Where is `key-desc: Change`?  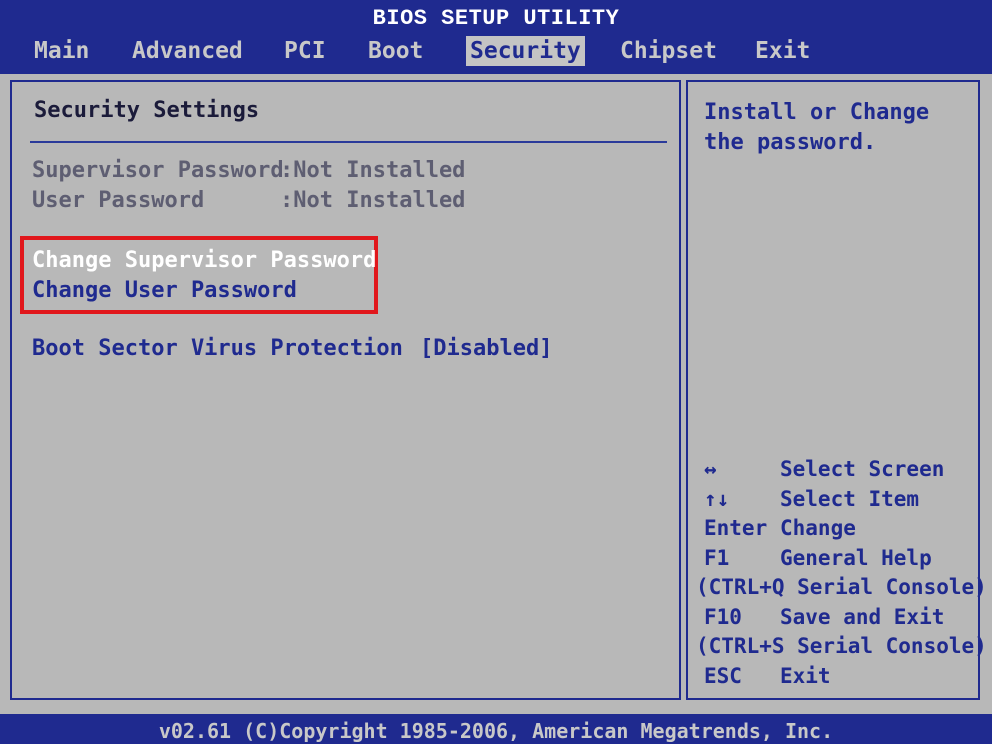
key-desc: Change is located at coordinates (818, 528).